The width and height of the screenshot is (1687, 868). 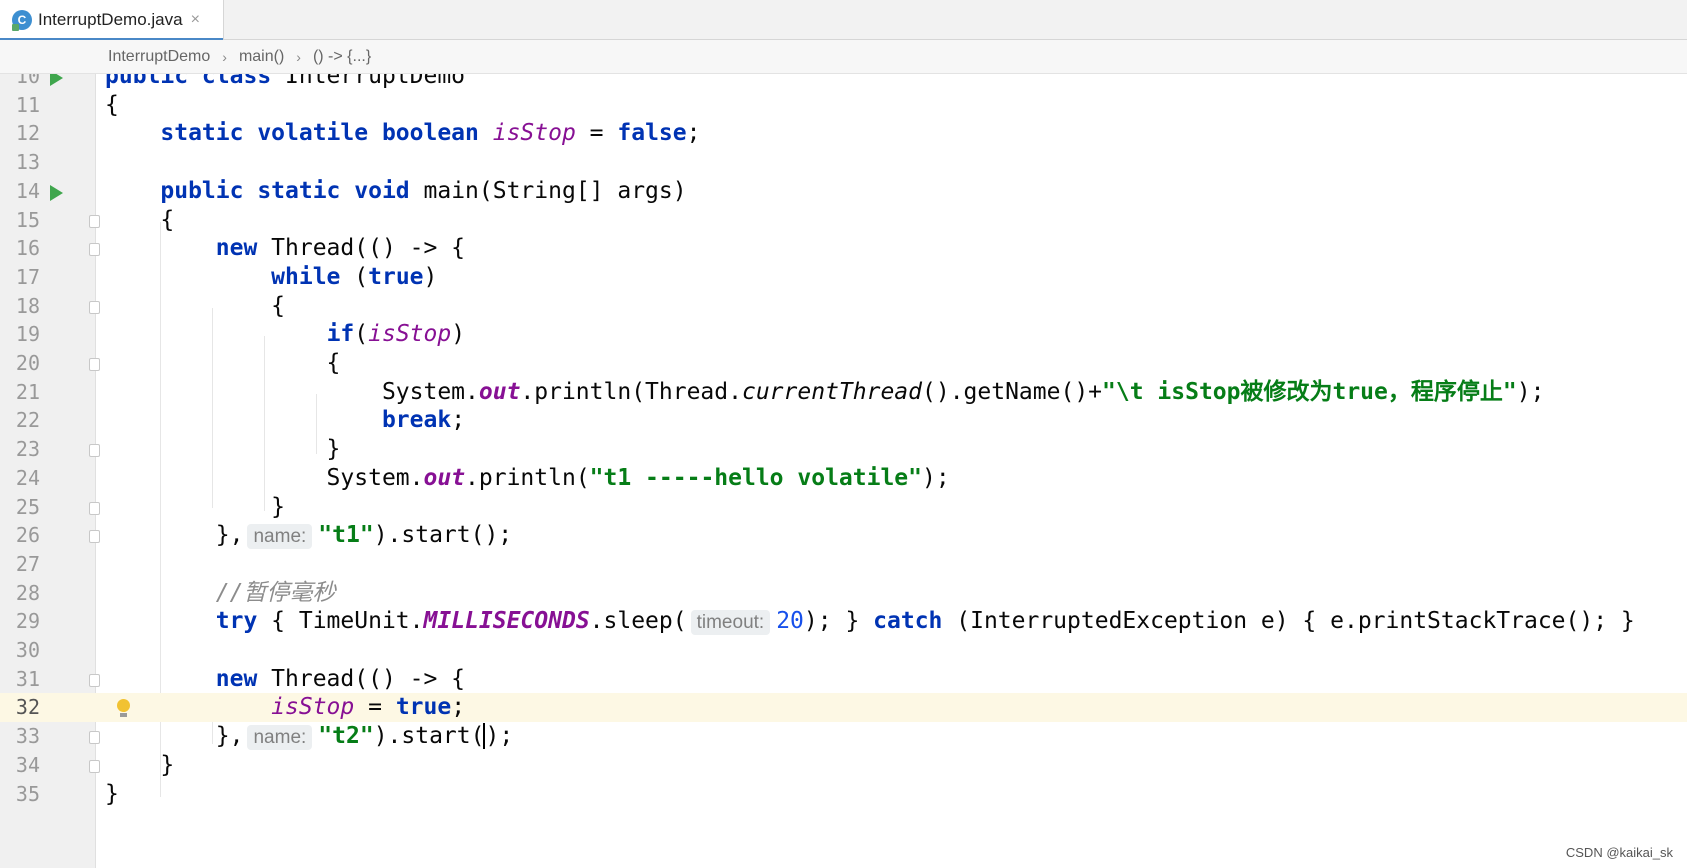 I want to click on code-token: main(String[] args), so click(x=555, y=190).